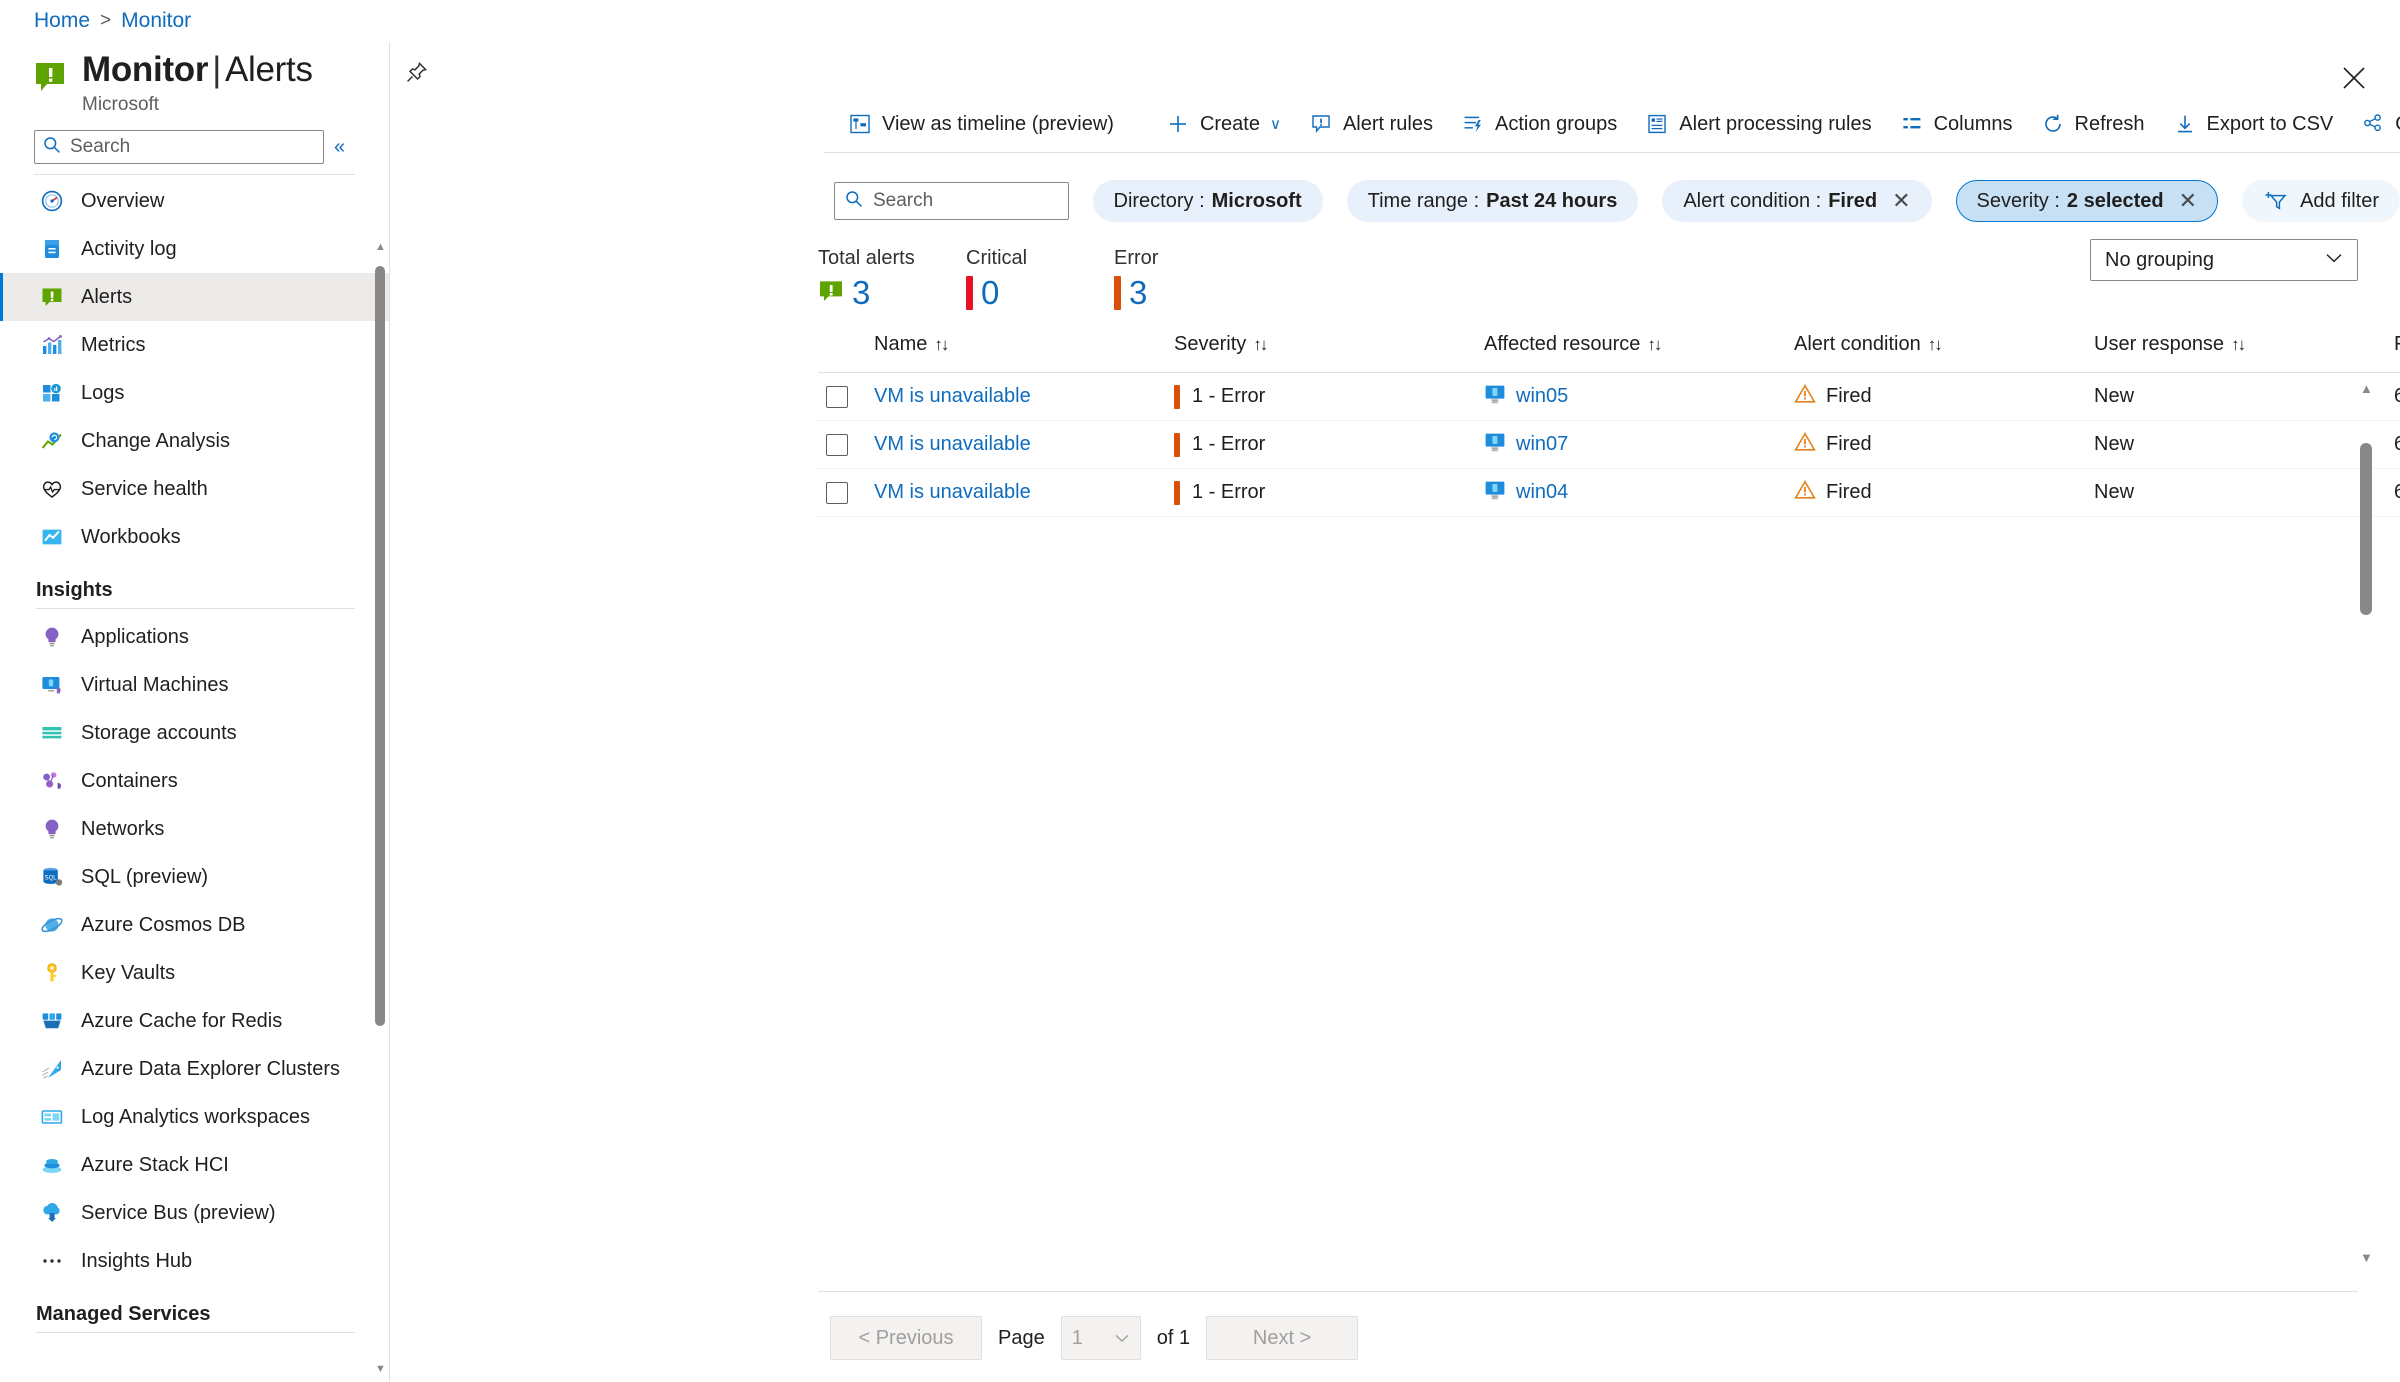 Image resolution: width=2400 pixels, height=1382 pixels. Describe the element at coordinates (129, 248) in the screenshot. I see `sidebar-item-label: Activity log` at that location.